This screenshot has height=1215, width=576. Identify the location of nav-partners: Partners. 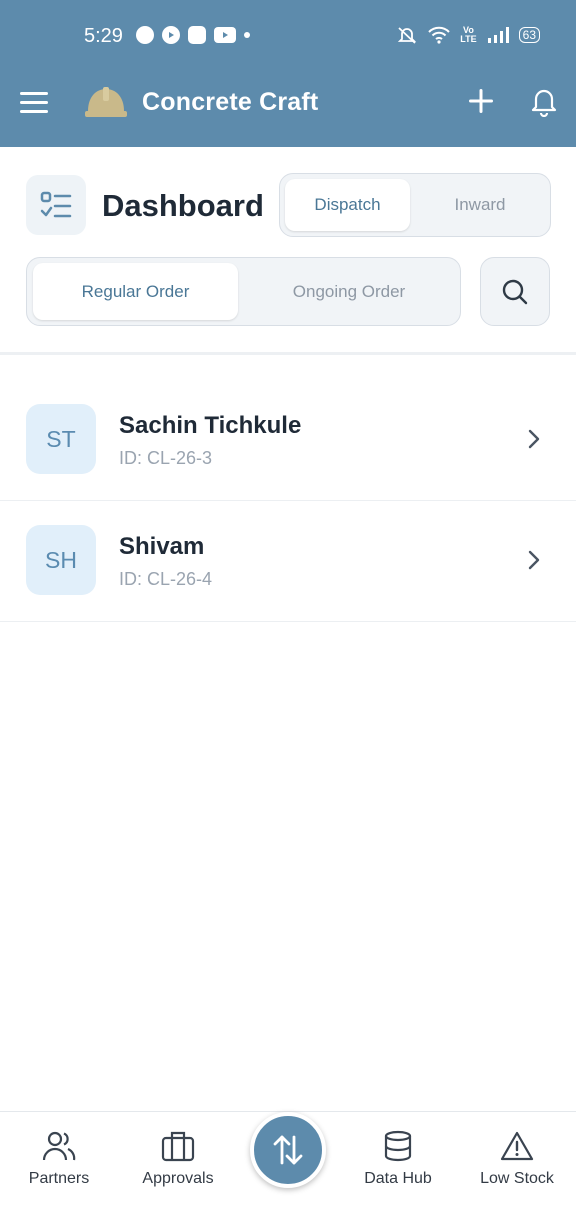
(59, 1159).